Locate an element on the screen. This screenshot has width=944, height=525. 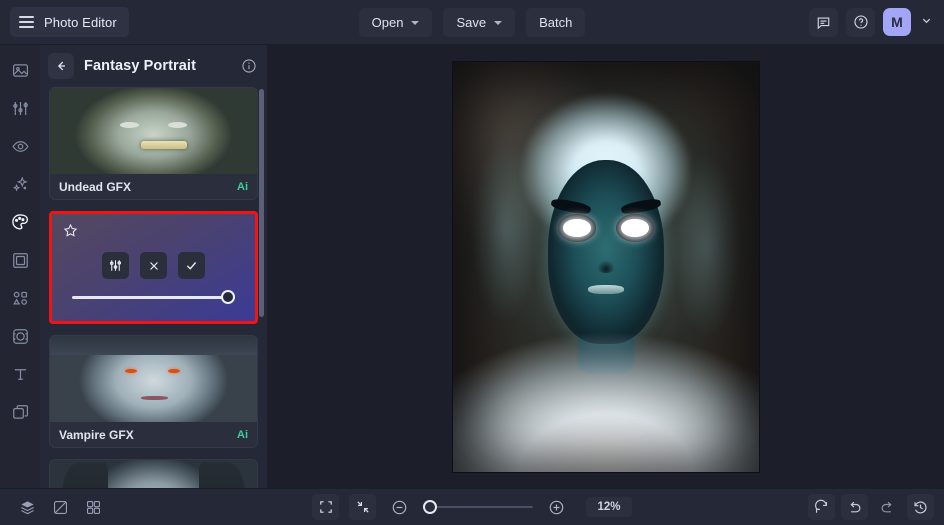
list-item: Outerworld GFX Ai is located at coordinates (153, 473).